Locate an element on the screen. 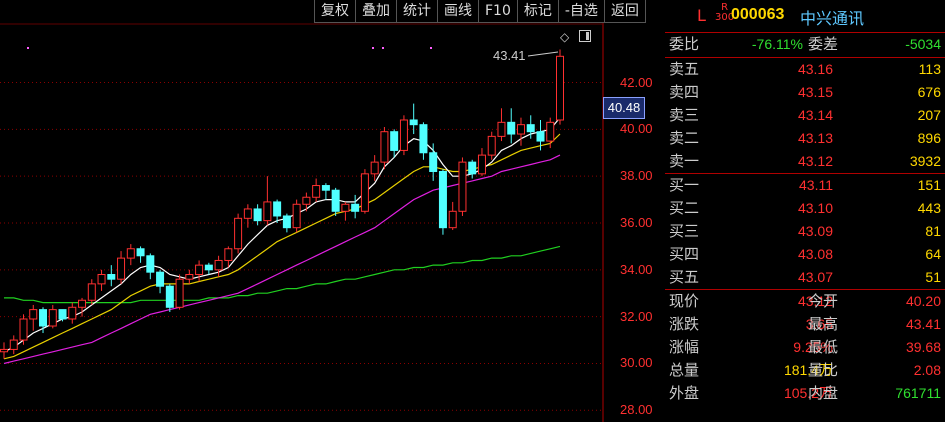 The image size is (945, 422). buy-volume: 443 is located at coordinates (929, 208).